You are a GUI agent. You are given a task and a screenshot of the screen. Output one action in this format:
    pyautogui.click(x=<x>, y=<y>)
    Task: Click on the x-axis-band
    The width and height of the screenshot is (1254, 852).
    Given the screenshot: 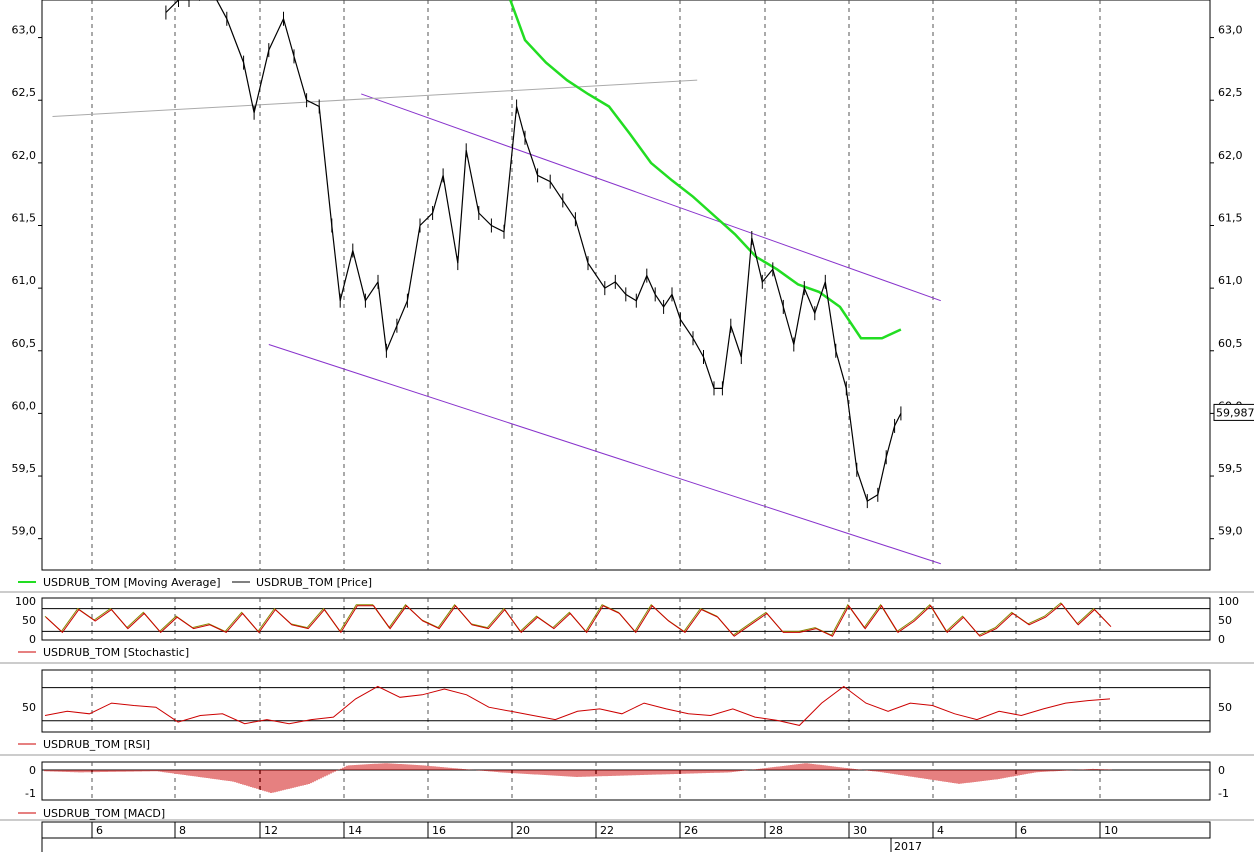 What is the action you would take?
    pyautogui.click(x=626, y=830)
    